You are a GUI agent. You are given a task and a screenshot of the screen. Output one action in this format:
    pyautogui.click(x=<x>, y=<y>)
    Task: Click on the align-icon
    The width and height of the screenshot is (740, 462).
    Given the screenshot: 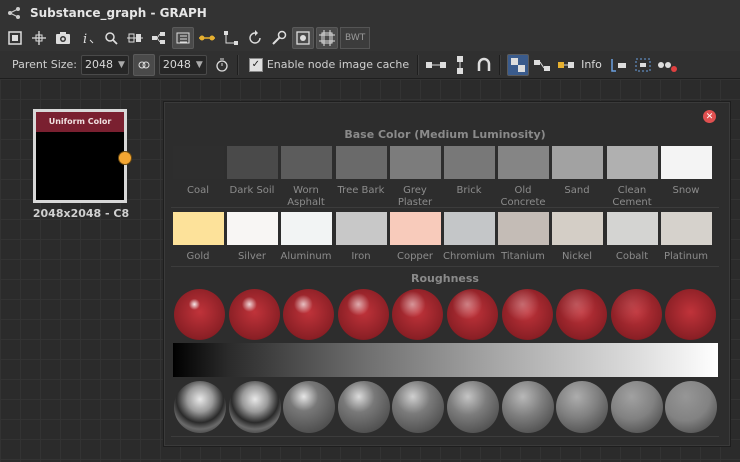 What is the action you would take?
    pyautogui.click(x=135, y=38)
    